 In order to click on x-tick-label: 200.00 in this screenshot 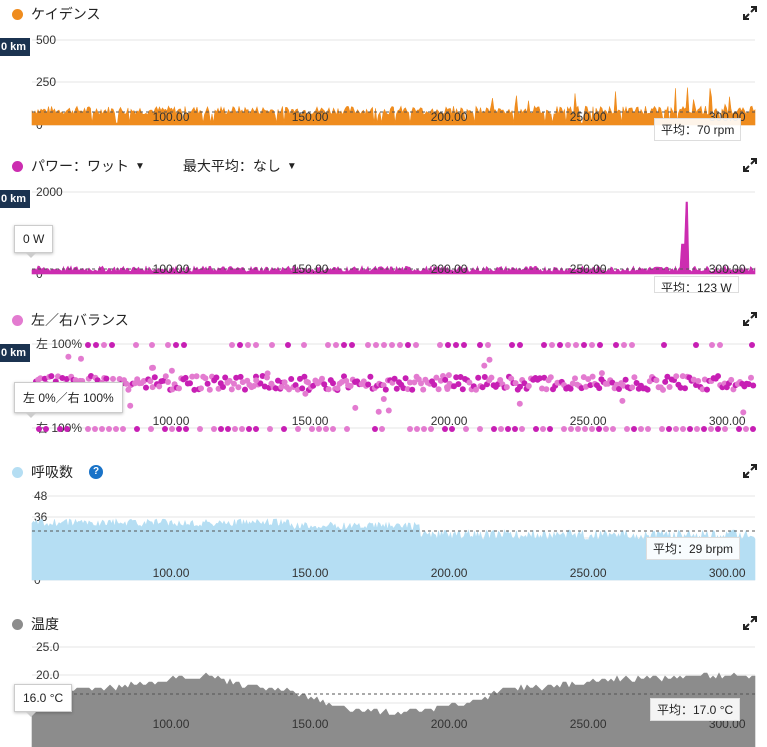, I will do `click(449, 573)`.